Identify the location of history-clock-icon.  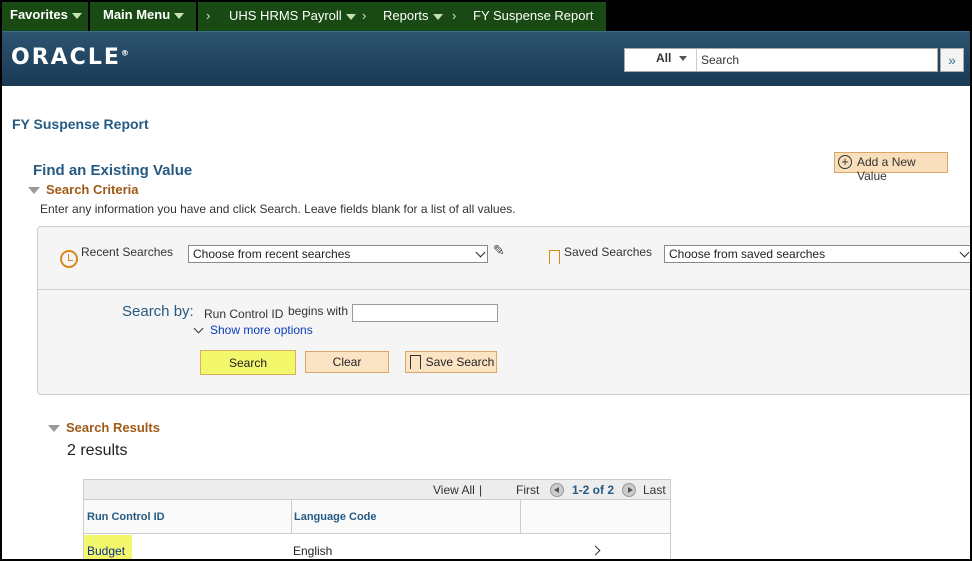
(69, 259).